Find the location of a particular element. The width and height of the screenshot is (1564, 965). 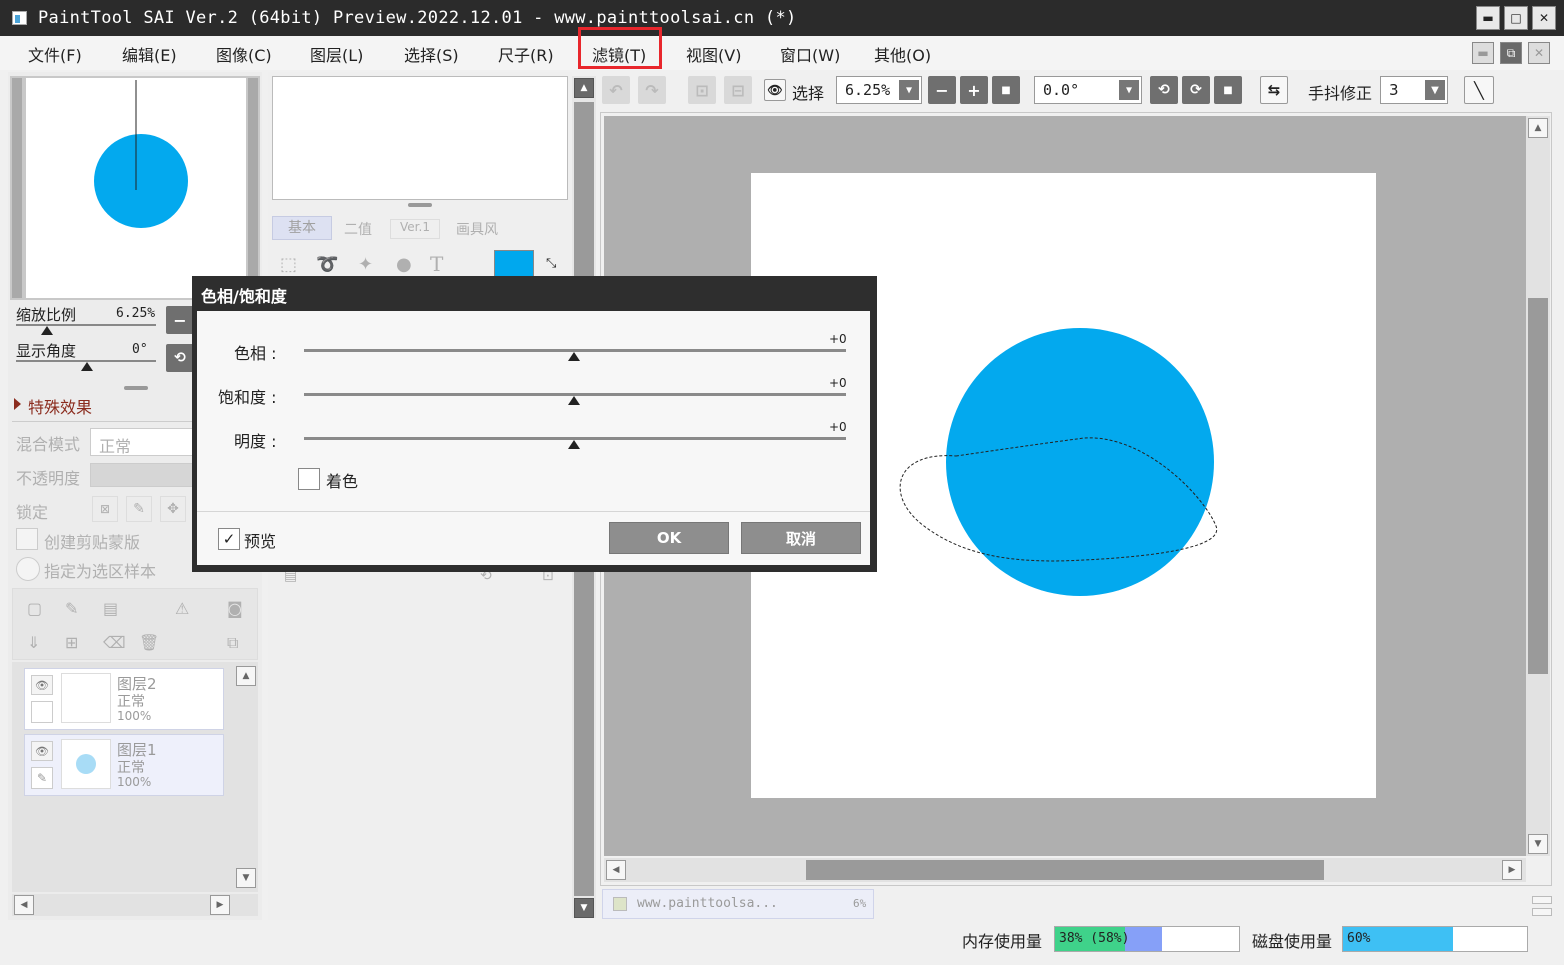

scroll-left-icon: ◀ is located at coordinates (24, 905).